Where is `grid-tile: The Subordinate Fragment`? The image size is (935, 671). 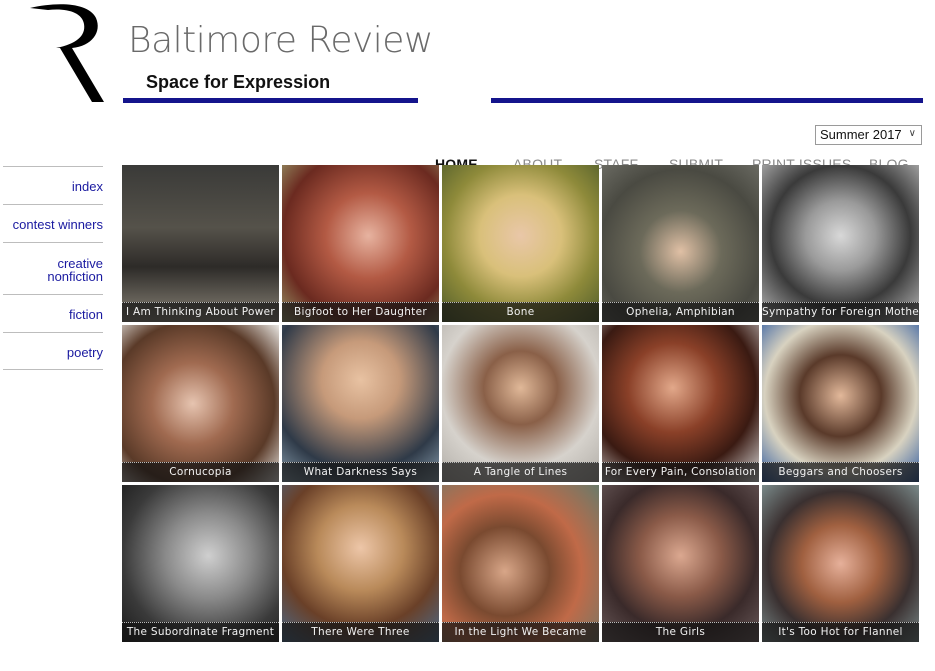 grid-tile: The Subordinate Fragment is located at coordinates (200, 563).